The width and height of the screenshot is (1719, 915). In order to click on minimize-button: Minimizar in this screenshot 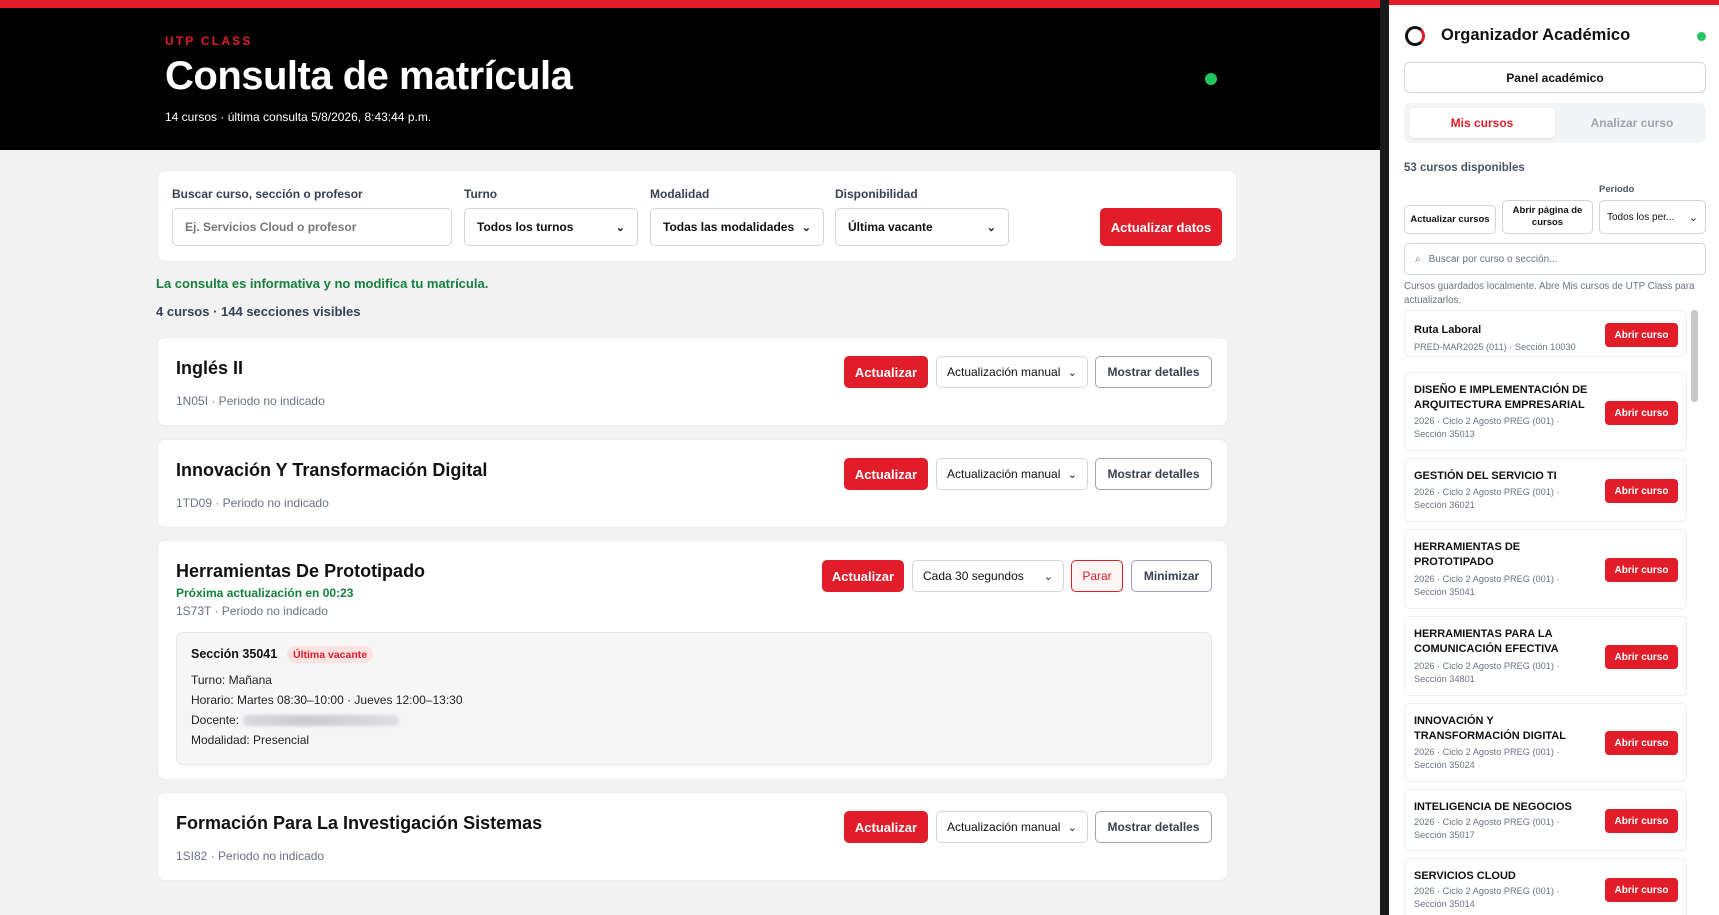, I will do `click(1171, 576)`.